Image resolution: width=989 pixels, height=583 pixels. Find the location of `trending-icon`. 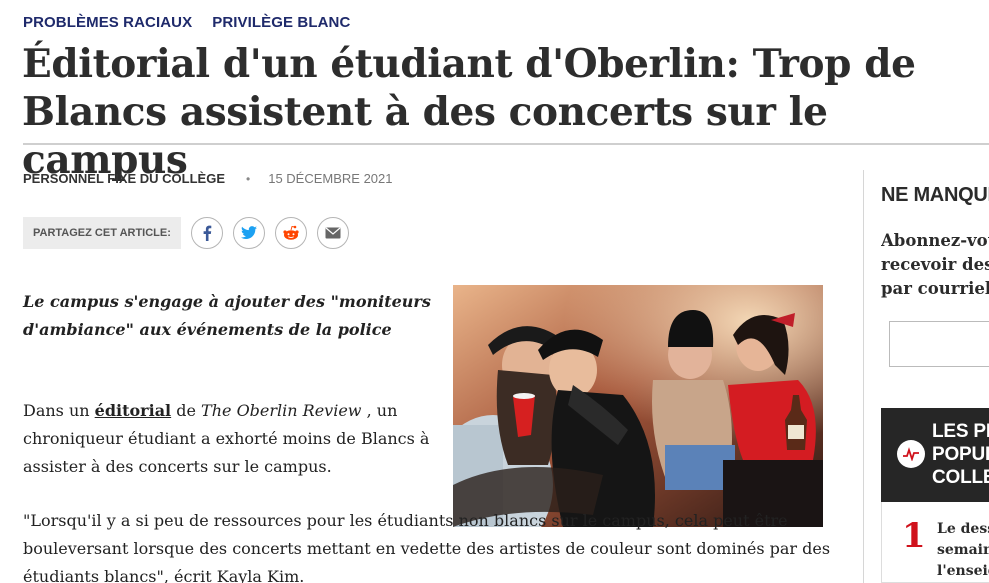

trending-icon is located at coordinates (911, 454).